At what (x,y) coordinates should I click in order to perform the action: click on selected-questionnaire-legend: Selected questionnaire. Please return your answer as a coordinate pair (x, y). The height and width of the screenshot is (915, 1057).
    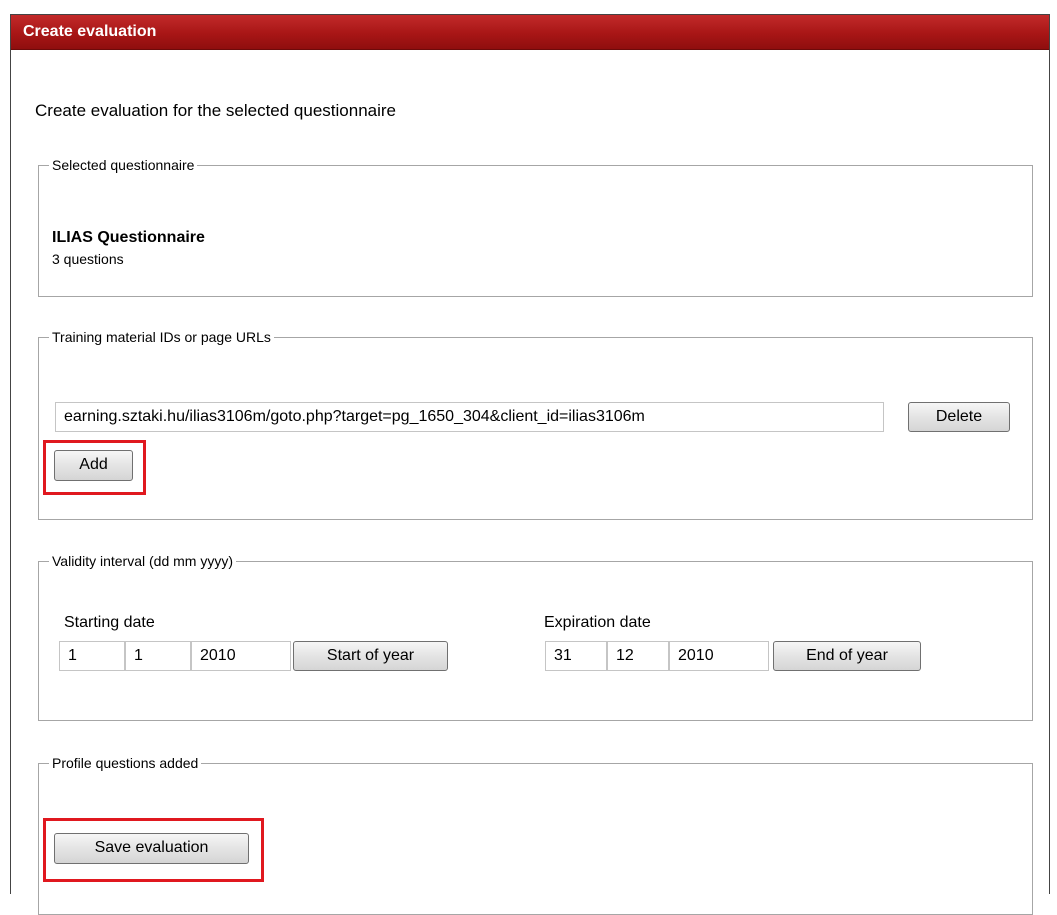
    Looking at the image, I should click on (123, 165).